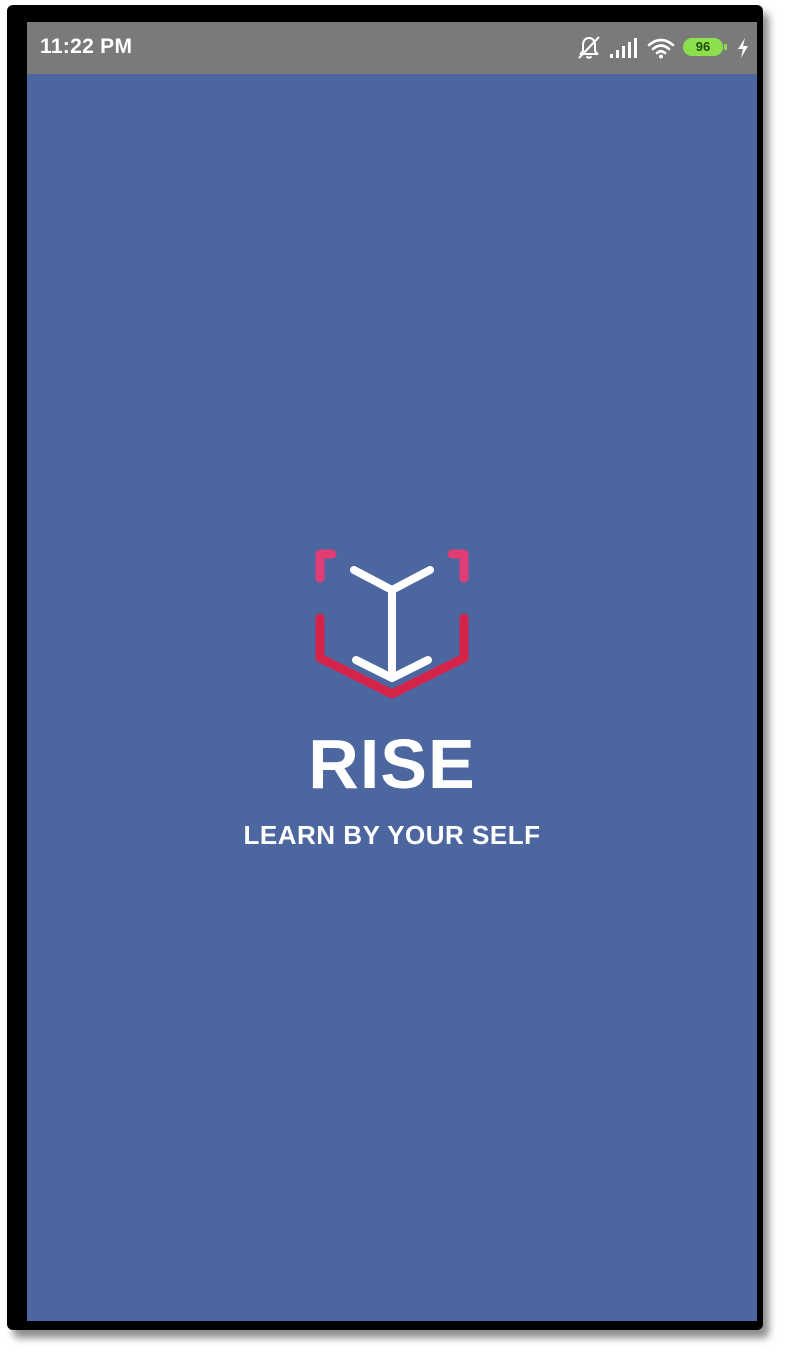  What do you see at coordinates (86, 46) in the screenshot?
I see `status-time: 11:22 PM` at bounding box center [86, 46].